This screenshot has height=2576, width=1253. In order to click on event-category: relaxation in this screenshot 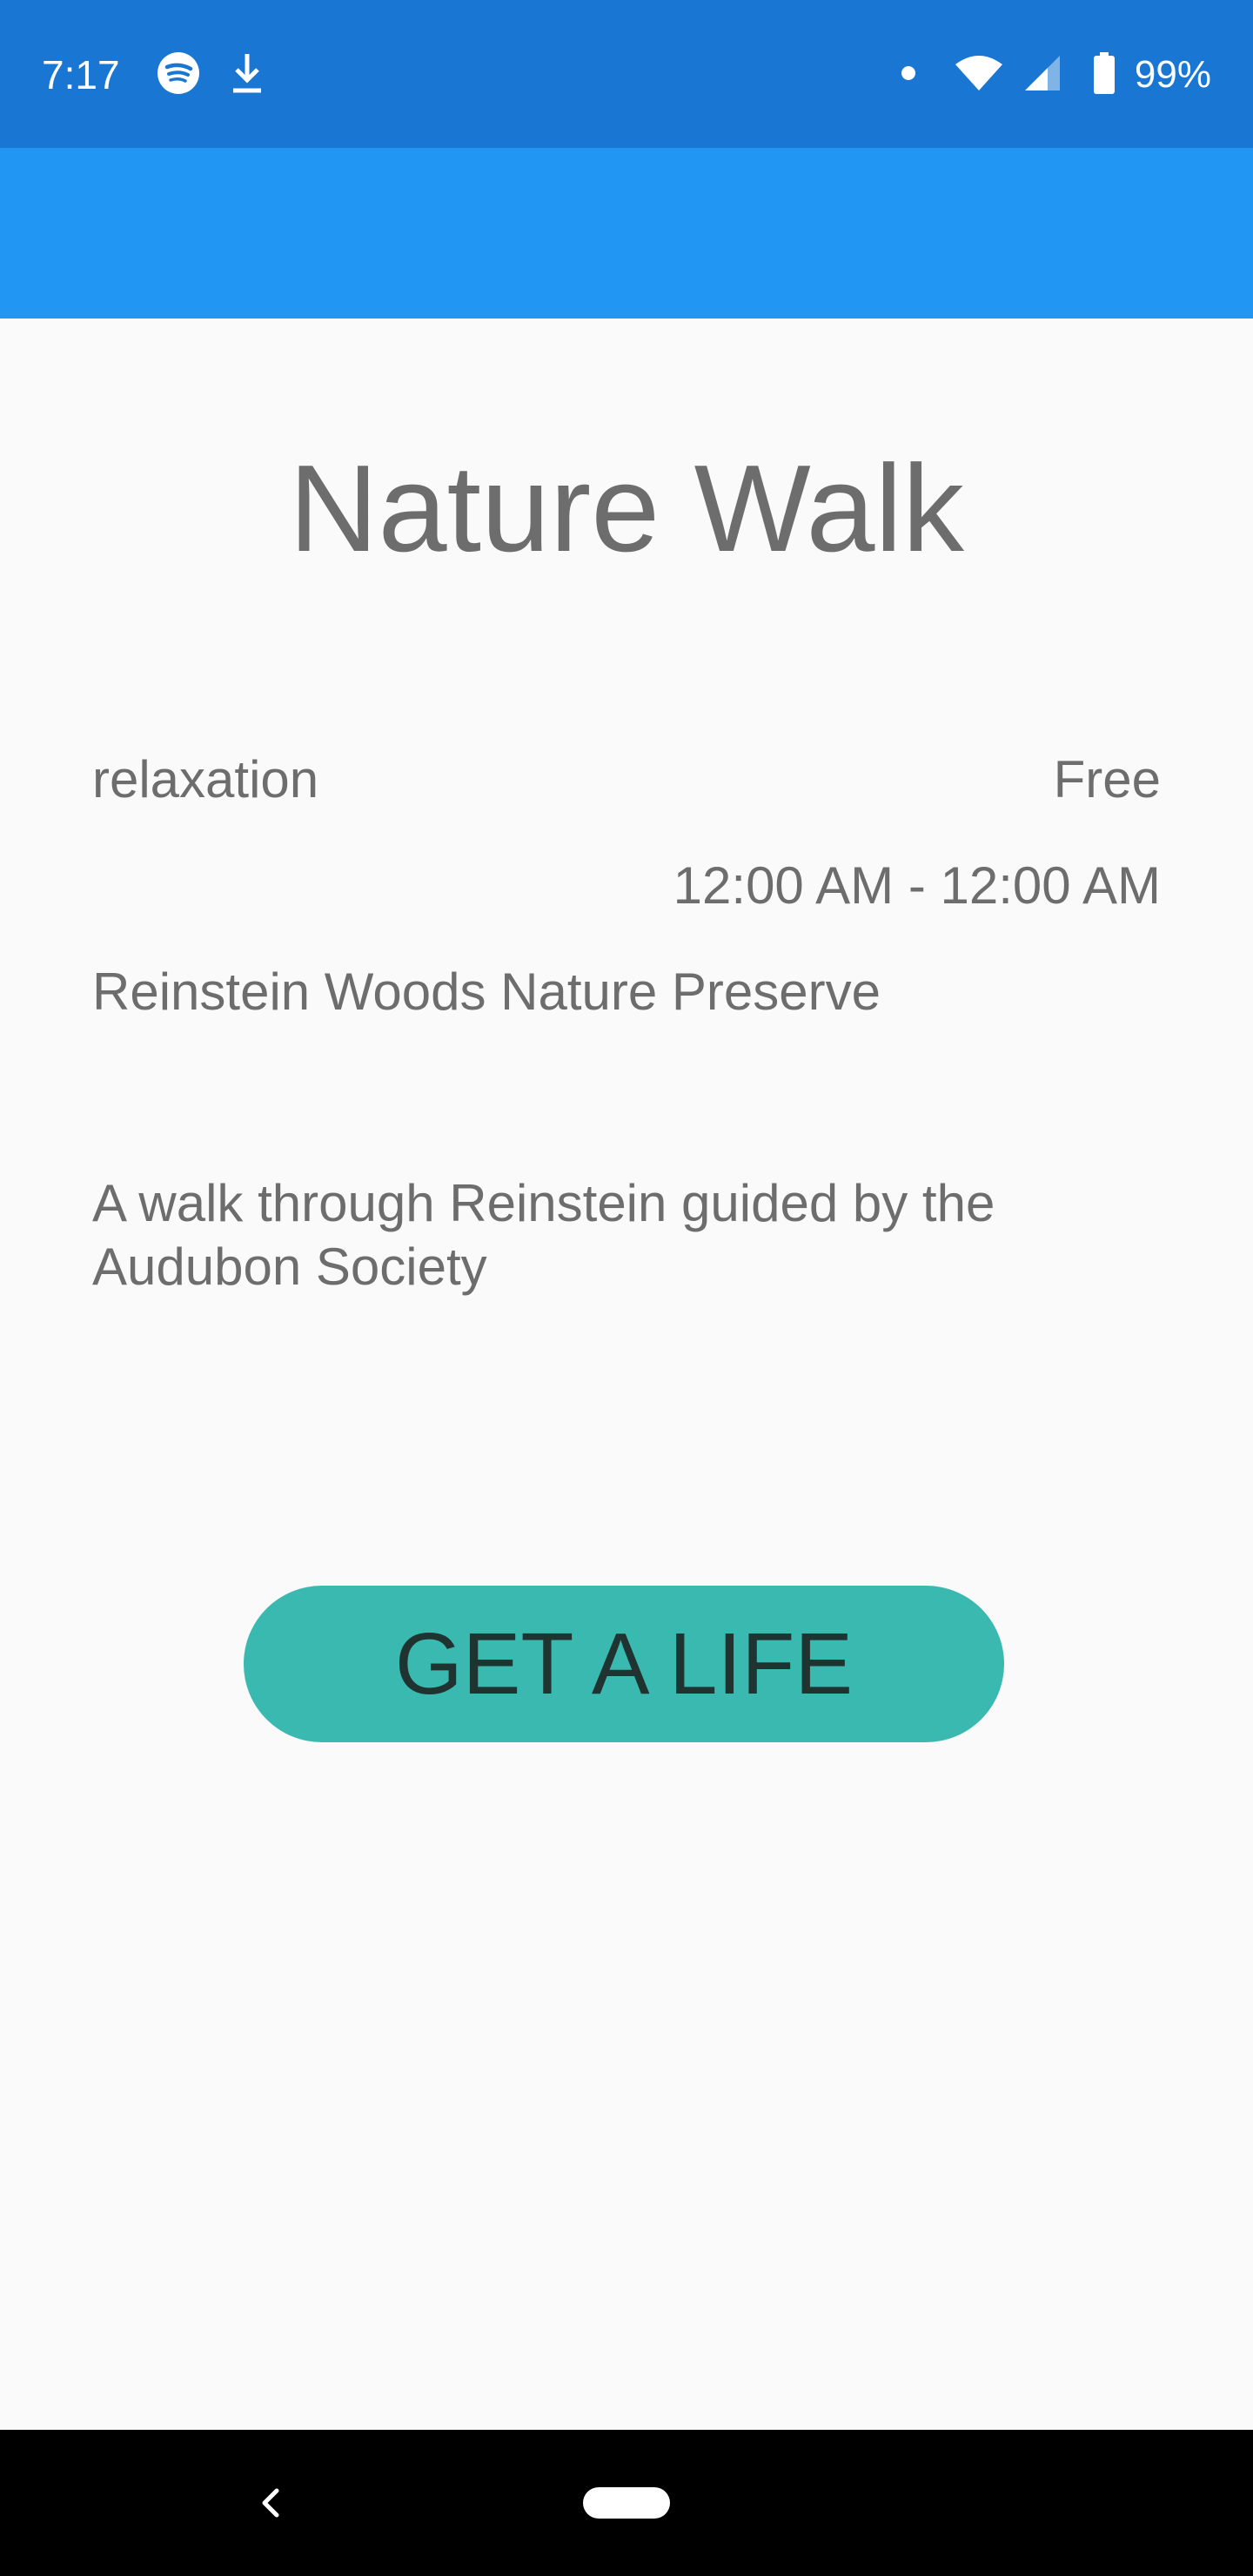, I will do `click(205, 779)`.